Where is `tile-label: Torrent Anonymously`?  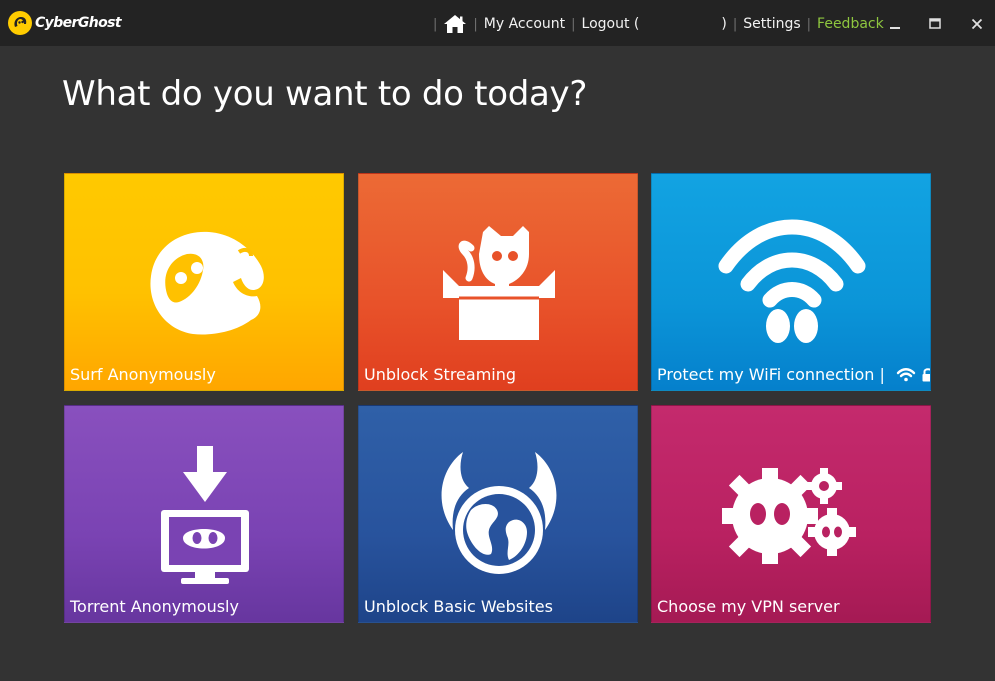
tile-label: Torrent Anonymously is located at coordinates (154, 606).